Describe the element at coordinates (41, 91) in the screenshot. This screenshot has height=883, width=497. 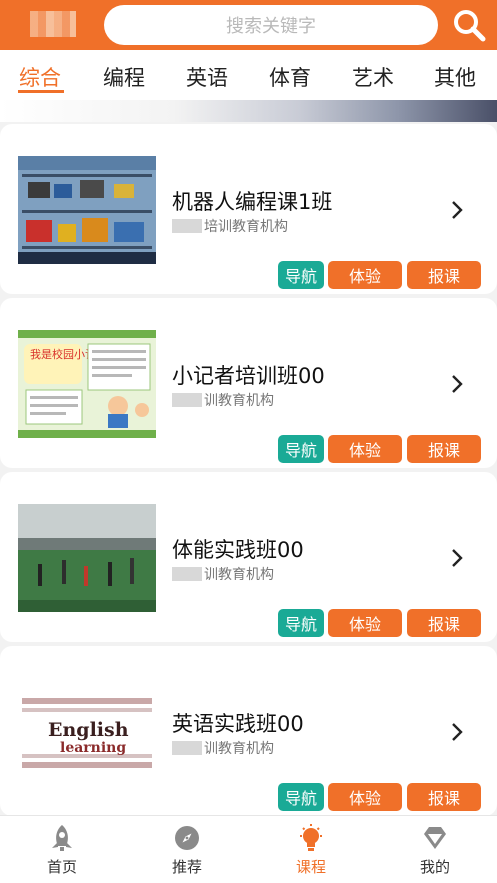
I see `active-tab-indicator` at that location.